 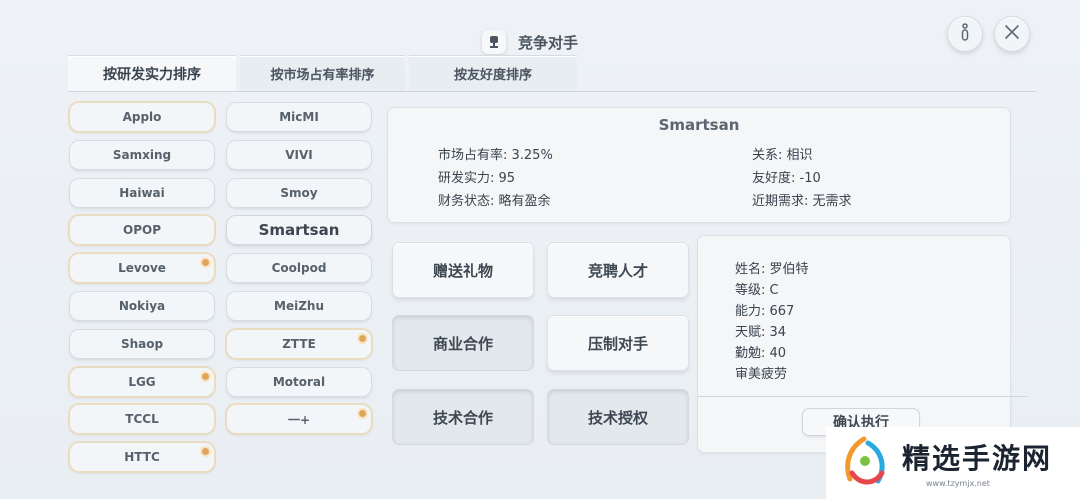 I want to click on company-label: Smartsan, so click(x=299, y=230).